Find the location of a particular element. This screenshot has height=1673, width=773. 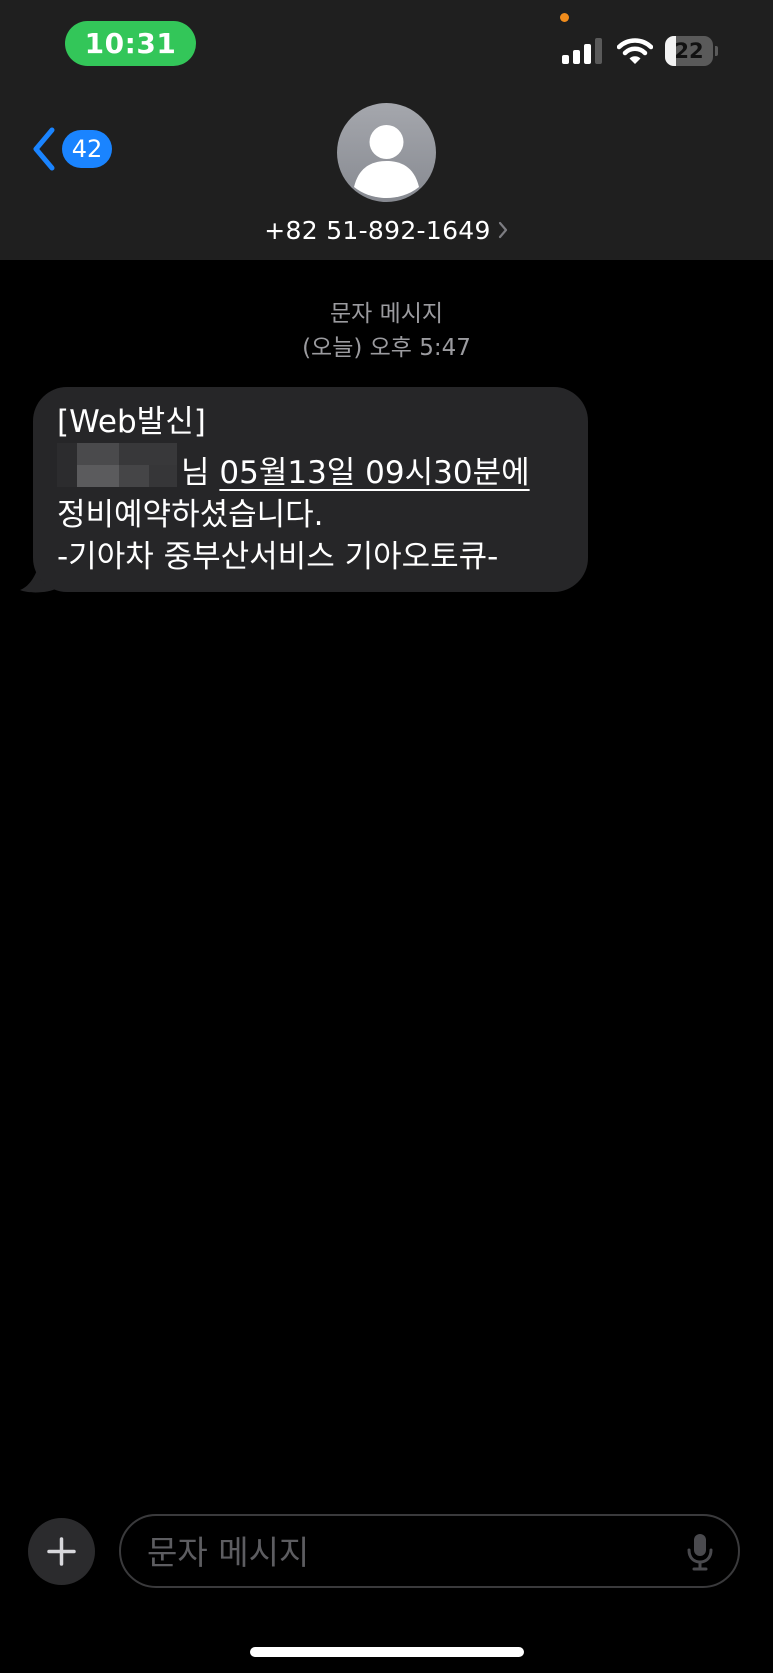

status-time: 10:31 is located at coordinates (130, 43).